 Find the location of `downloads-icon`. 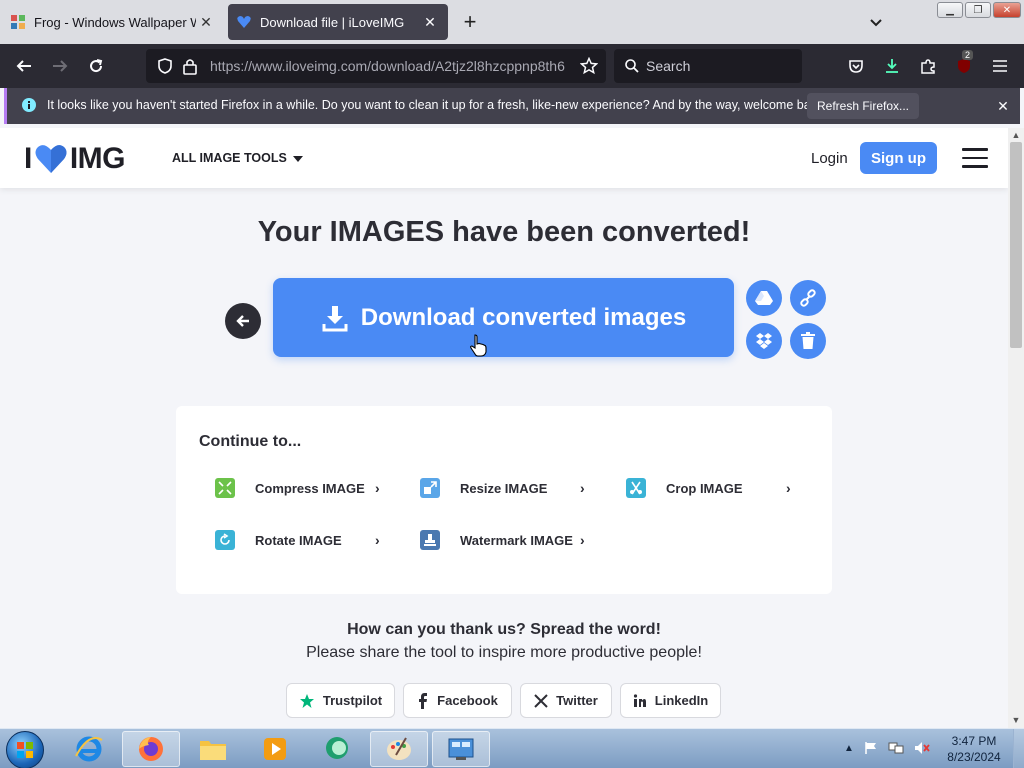

downloads-icon is located at coordinates (892, 66).